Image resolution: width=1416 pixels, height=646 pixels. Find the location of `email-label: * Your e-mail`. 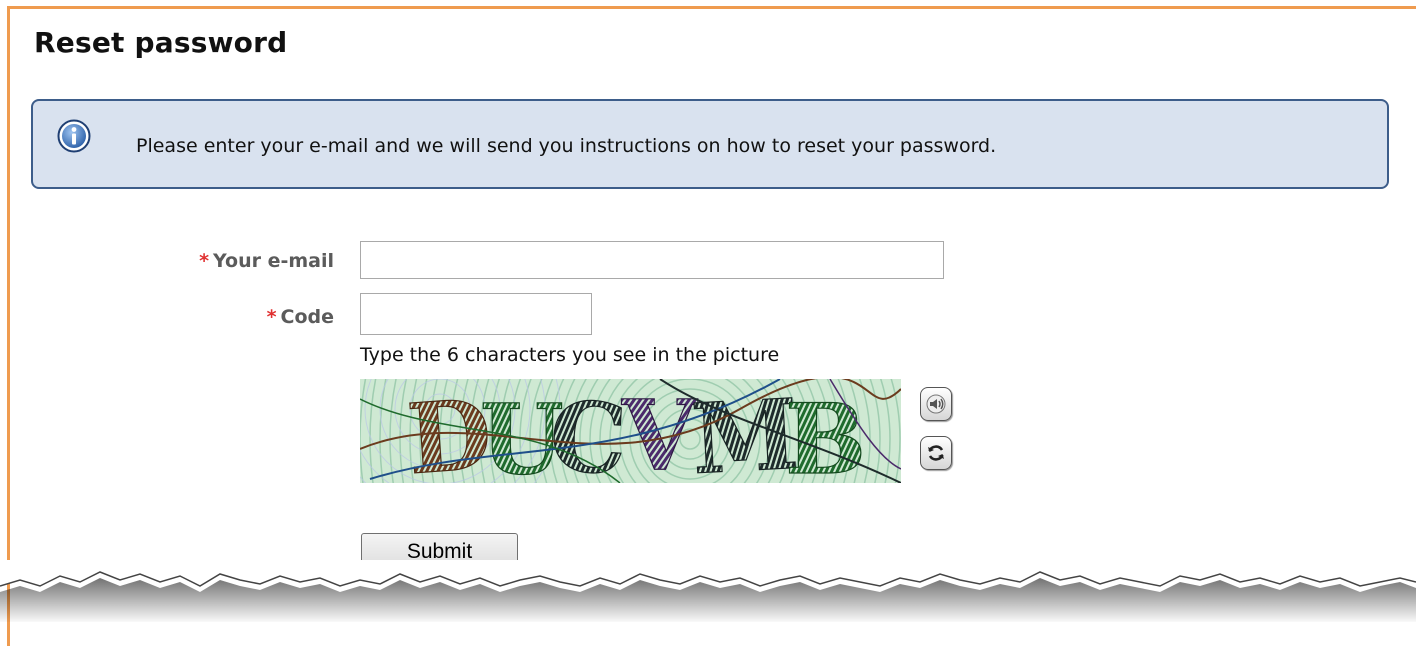

email-label: * Your e-mail is located at coordinates (229, 261).